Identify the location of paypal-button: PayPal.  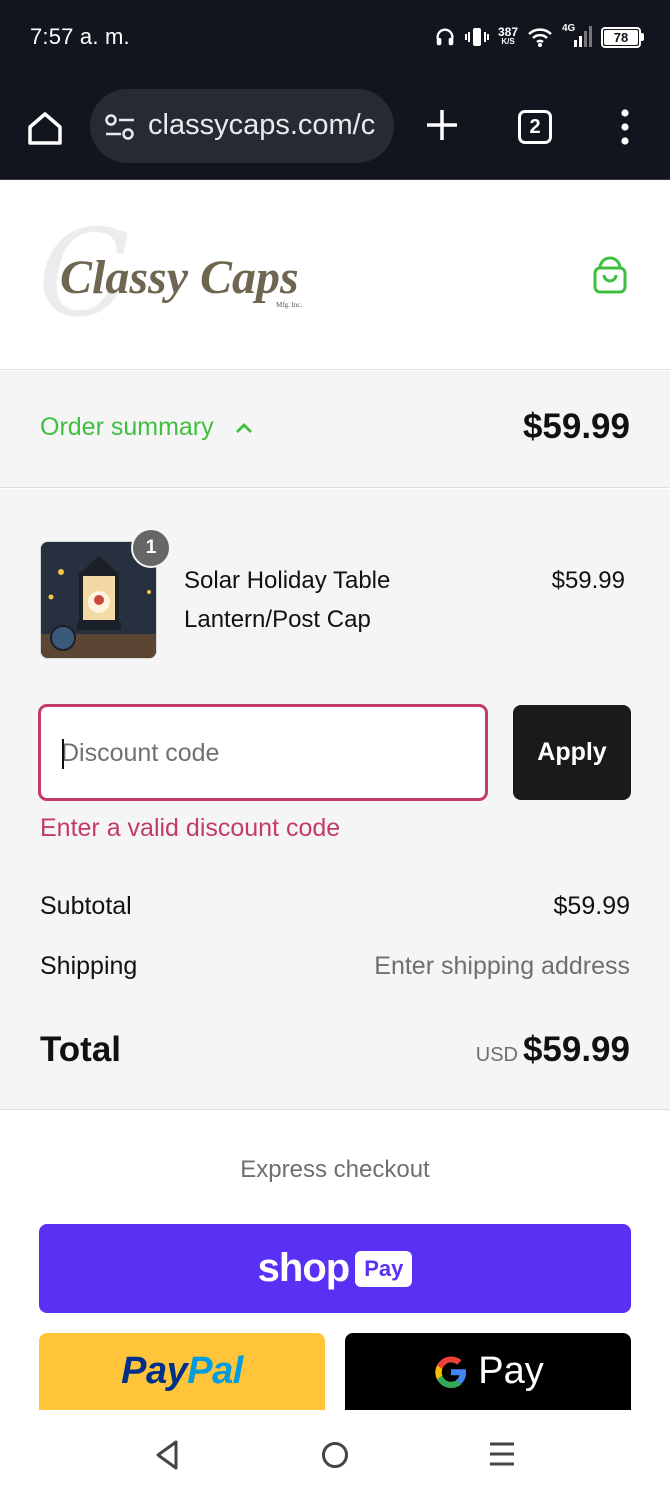
(182, 1371).